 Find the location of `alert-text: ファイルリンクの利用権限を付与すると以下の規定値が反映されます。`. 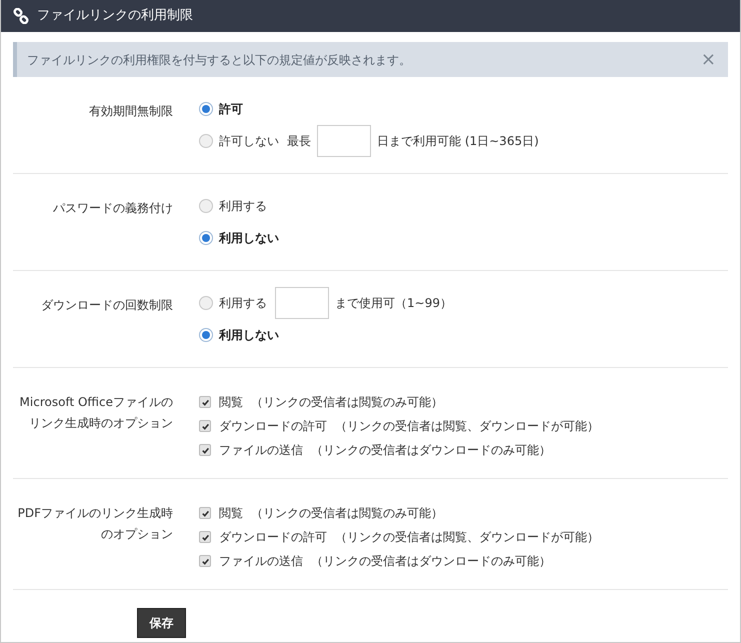

alert-text: ファイルリンクの利用権限を付与すると以下の規定値が反映されます。 is located at coordinates (219, 60).